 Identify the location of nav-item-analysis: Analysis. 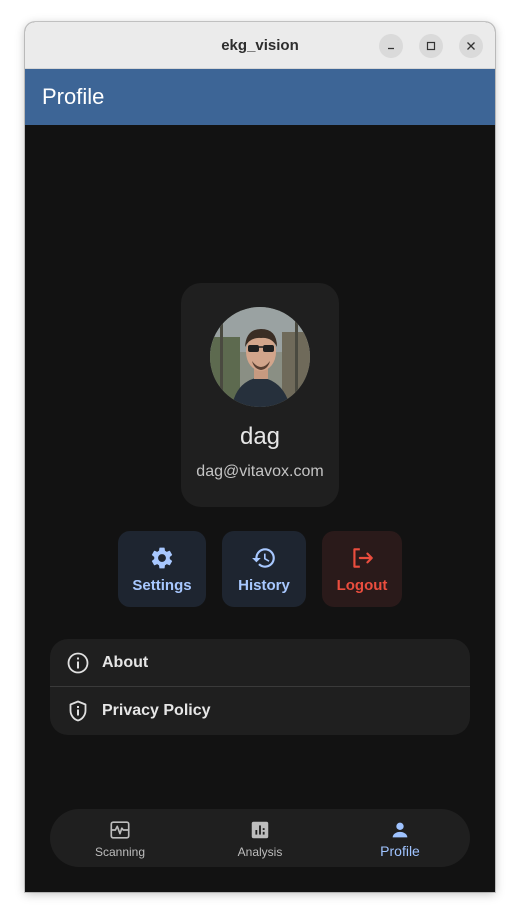
(260, 838).